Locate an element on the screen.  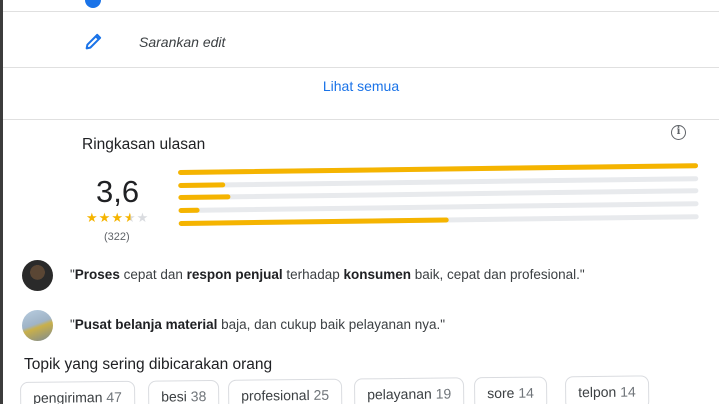
topic-chip-label: telpon is located at coordinates (599, 392).